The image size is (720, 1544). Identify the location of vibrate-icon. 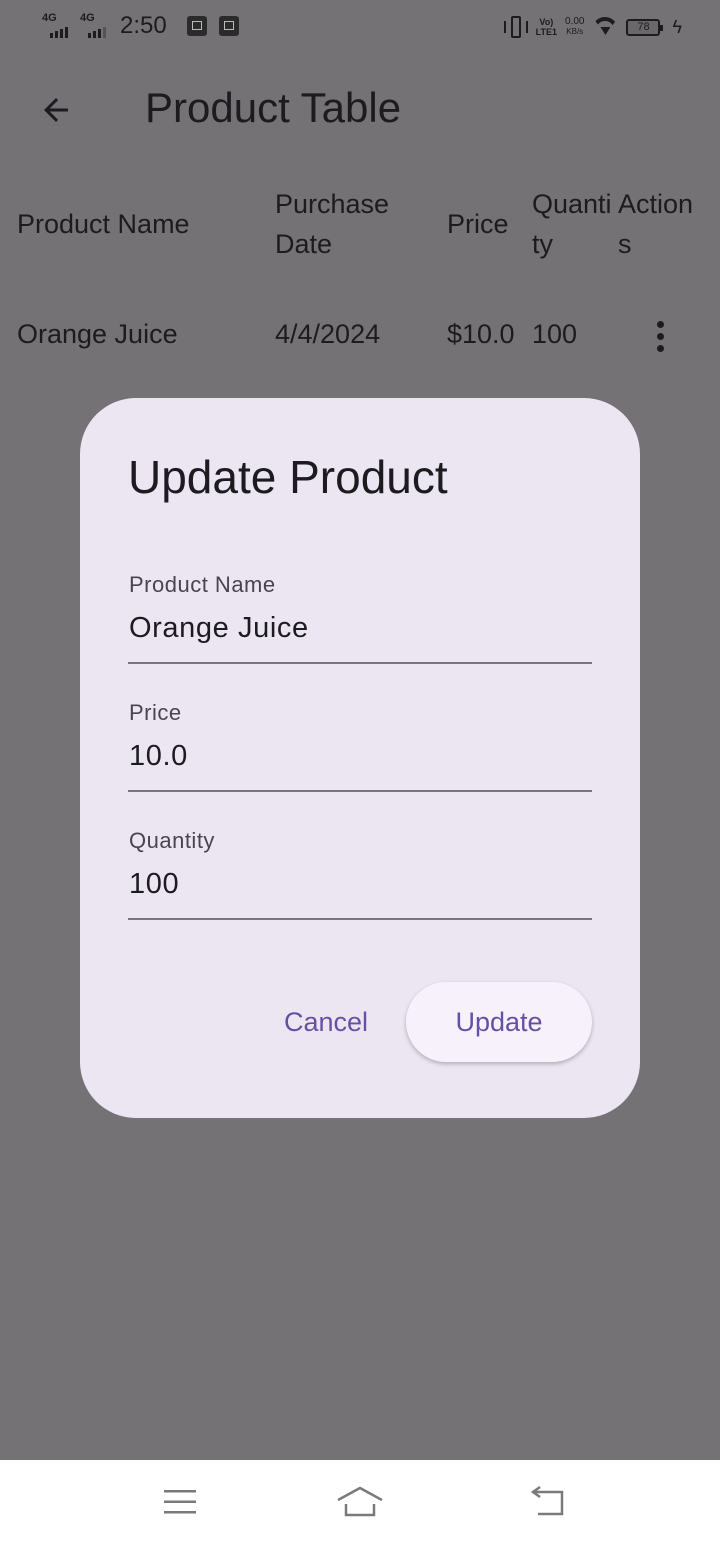
(515, 27).